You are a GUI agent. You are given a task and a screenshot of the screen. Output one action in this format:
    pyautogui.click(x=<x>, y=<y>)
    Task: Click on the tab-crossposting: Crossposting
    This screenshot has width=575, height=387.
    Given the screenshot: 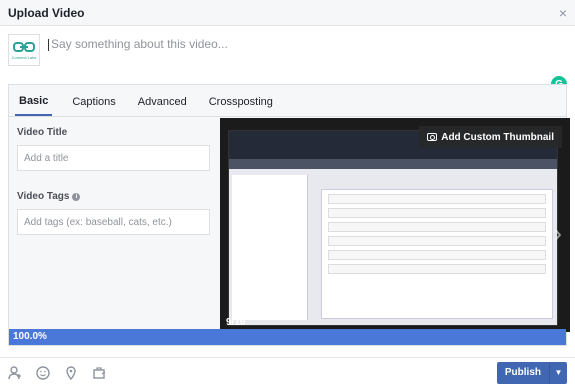 What is the action you would take?
    pyautogui.click(x=247, y=106)
    